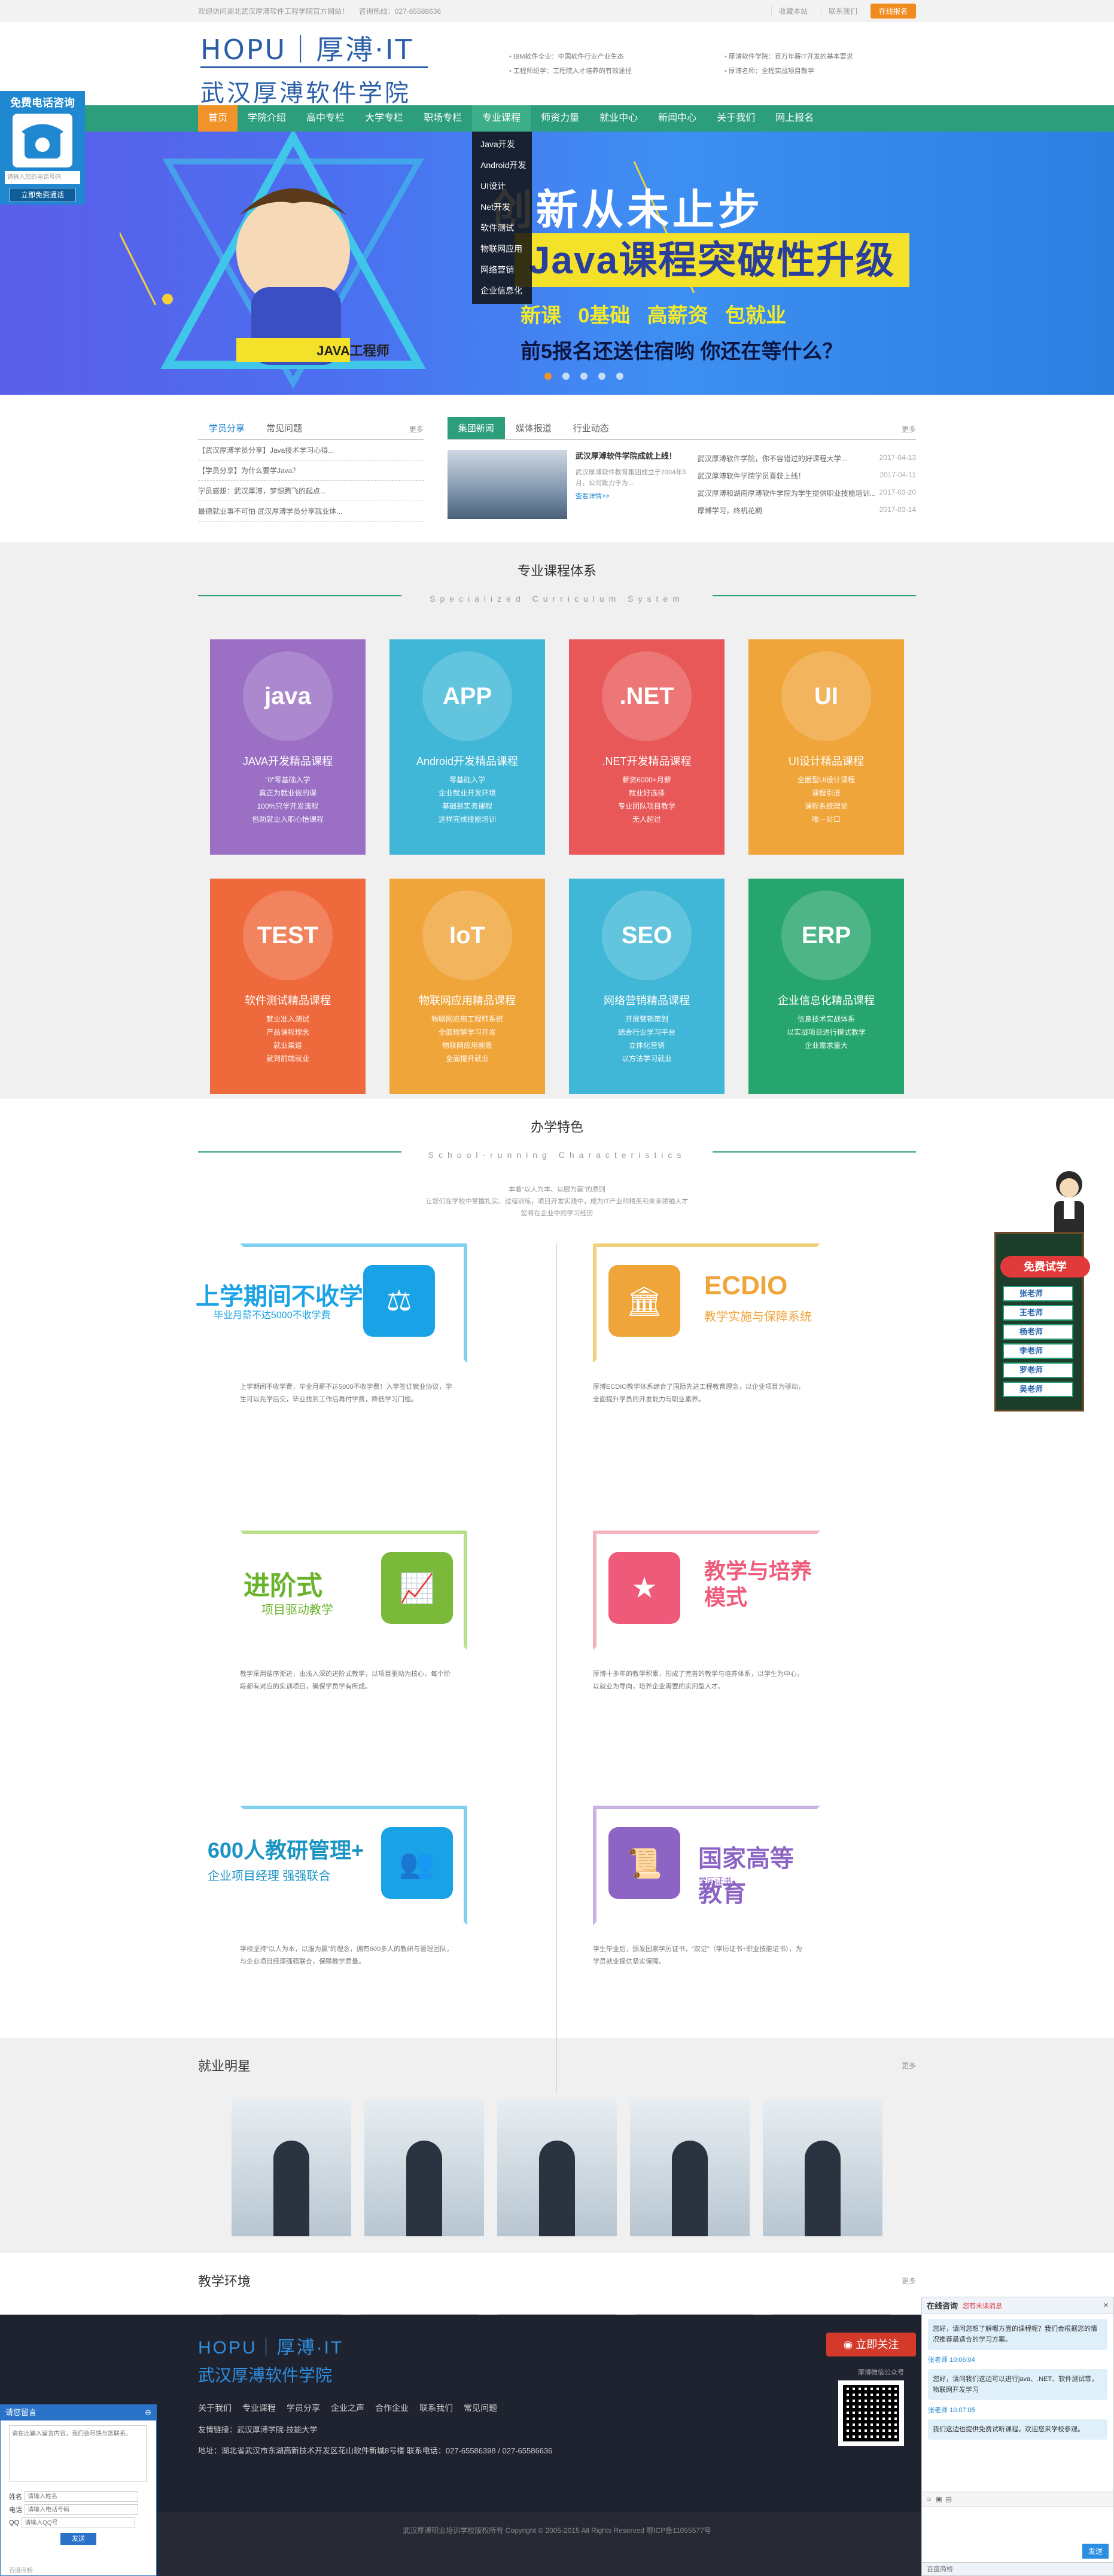 The height and width of the screenshot is (2576, 1114). Describe the element at coordinates (951, 2360) in the screenshot. I see `chat-sender-time: 张老师 10:06:04` at that location.